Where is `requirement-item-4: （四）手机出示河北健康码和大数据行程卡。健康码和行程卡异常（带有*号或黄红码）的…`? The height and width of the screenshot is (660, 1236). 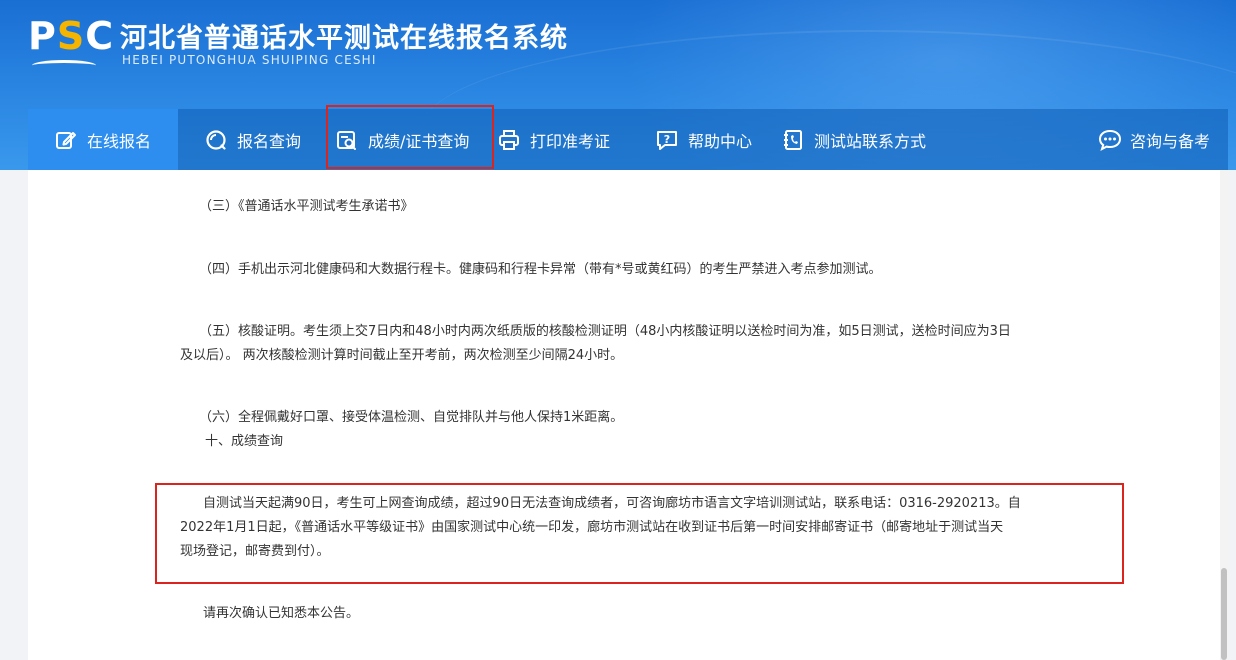 requirement-item-4: （四）手机出示河北健康码和大数据行程卡。健康码和行程卡异常（带有*号或黄红码）的… is located at coordinates (540, 269).